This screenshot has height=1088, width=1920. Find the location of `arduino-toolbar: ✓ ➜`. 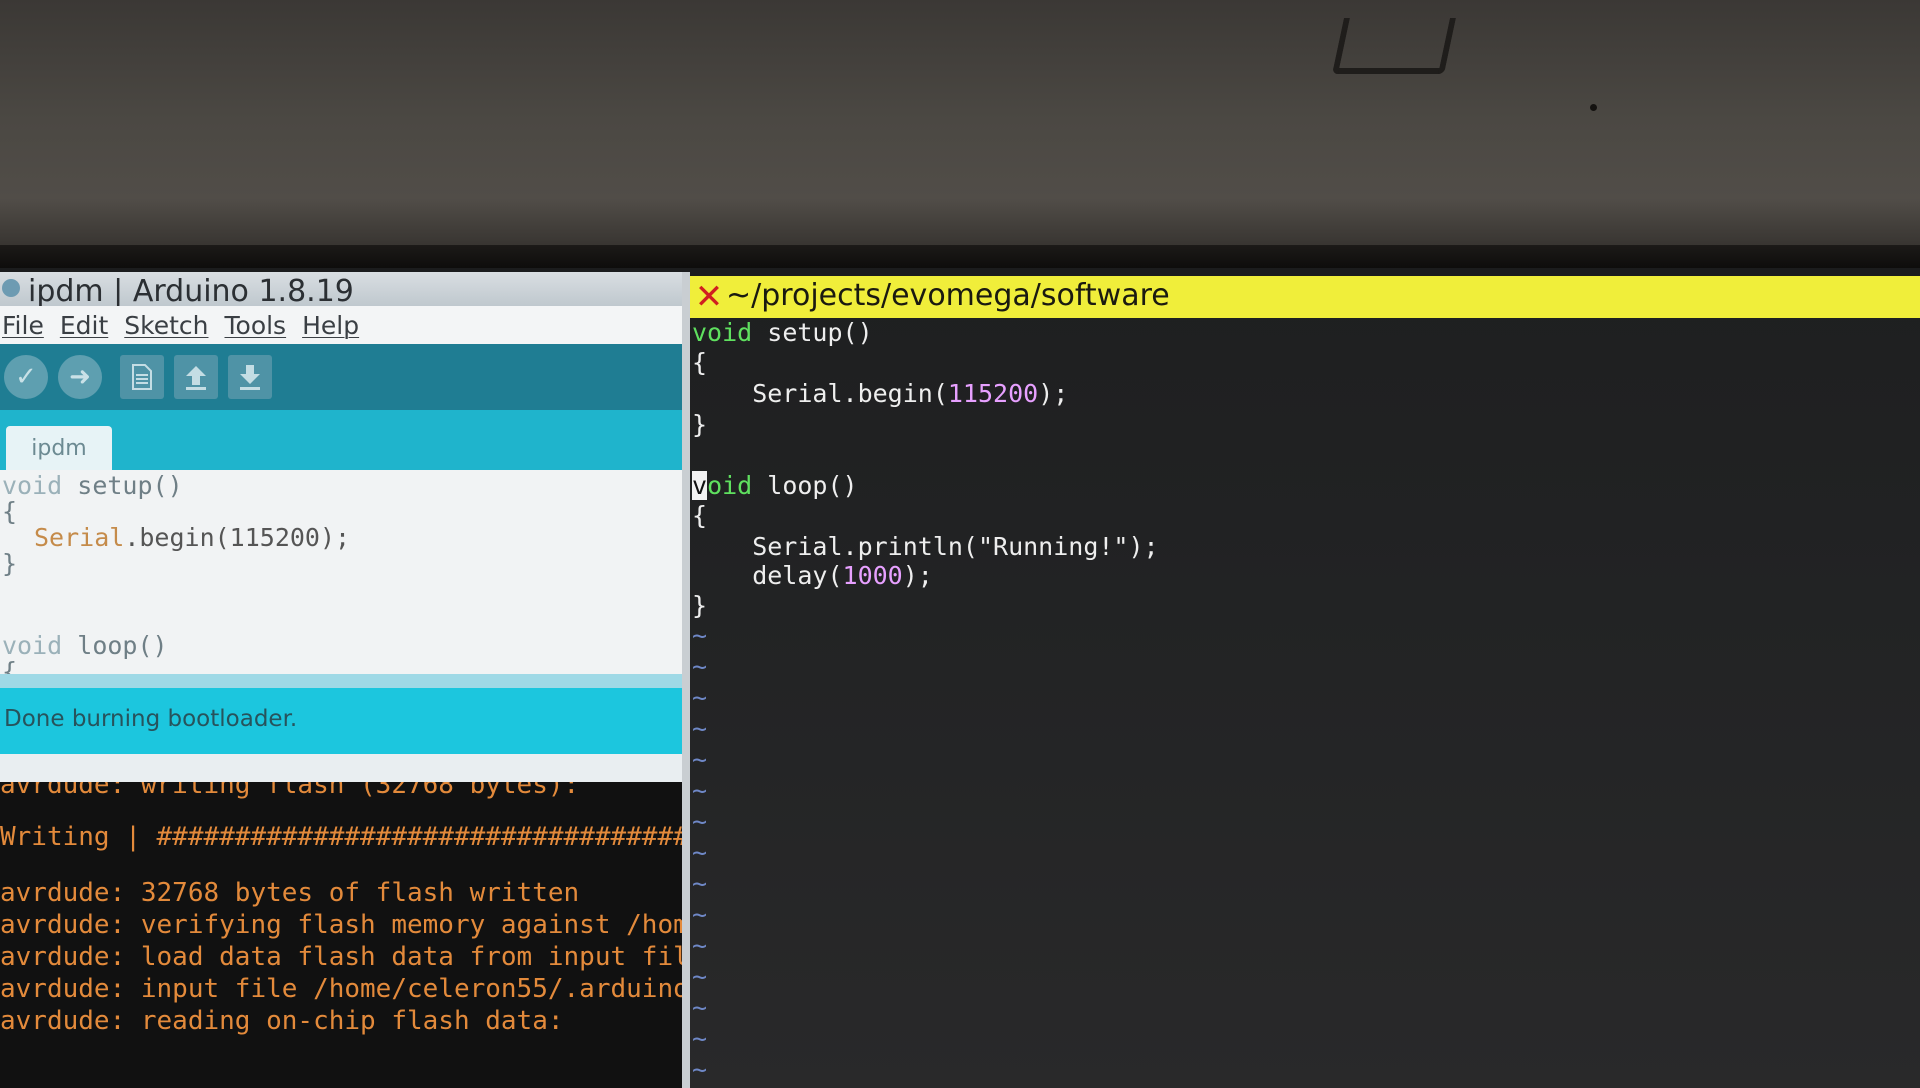

arduino-toolbar: ✓ ➜ is located at coordinates (341, 377).